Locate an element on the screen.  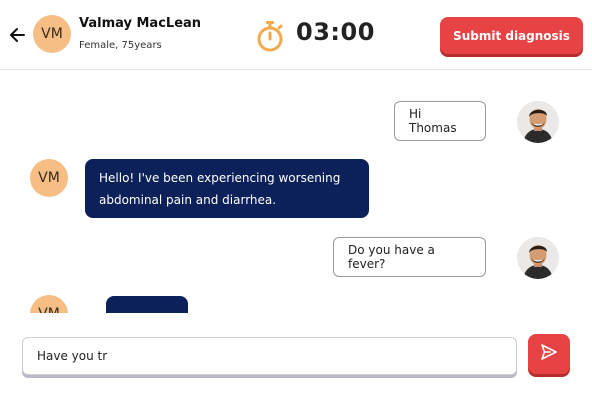
doctor-message: Hi Thomas is located at coordinates (440, 121).